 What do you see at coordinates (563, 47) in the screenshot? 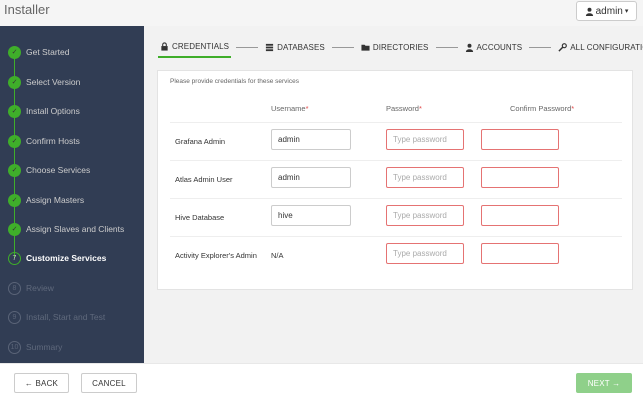
I see `wrench-icon` at bounding box center [563, 47].